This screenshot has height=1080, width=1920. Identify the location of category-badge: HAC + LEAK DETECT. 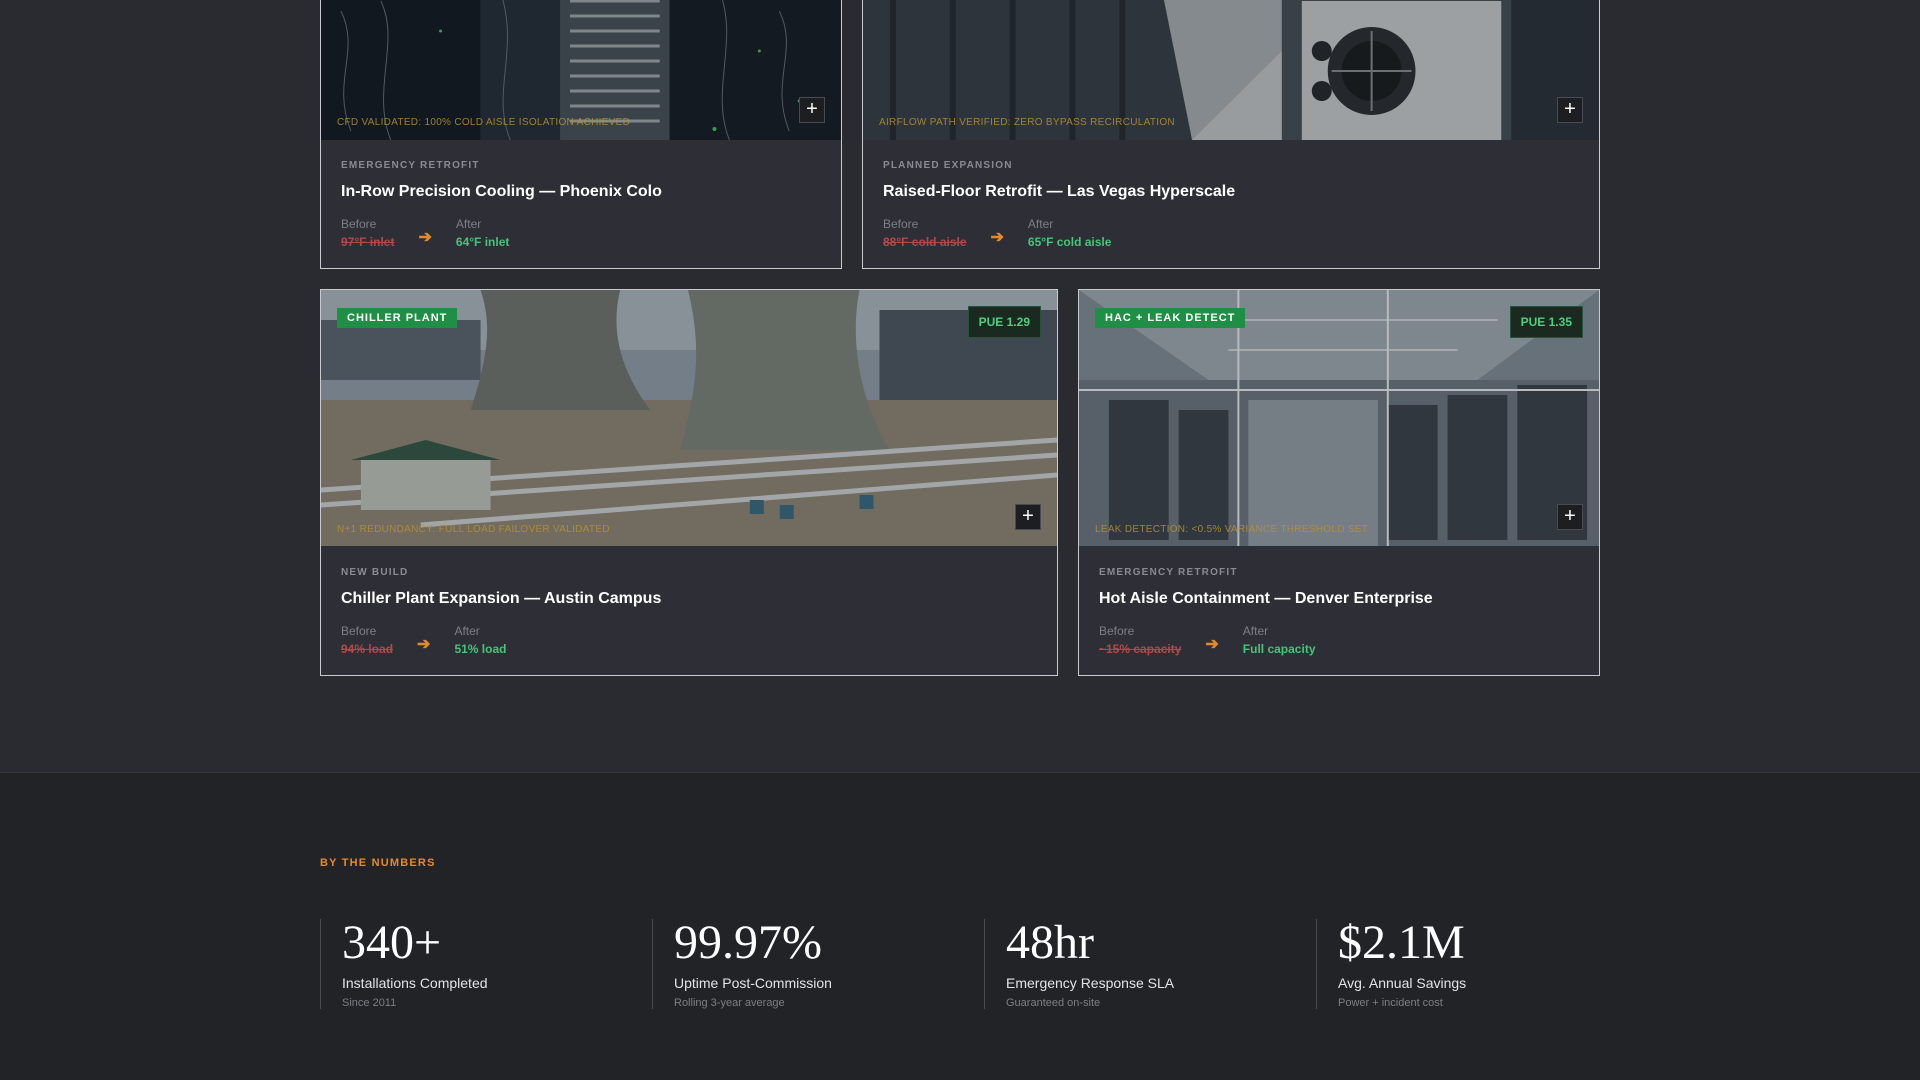
(1170, 318).